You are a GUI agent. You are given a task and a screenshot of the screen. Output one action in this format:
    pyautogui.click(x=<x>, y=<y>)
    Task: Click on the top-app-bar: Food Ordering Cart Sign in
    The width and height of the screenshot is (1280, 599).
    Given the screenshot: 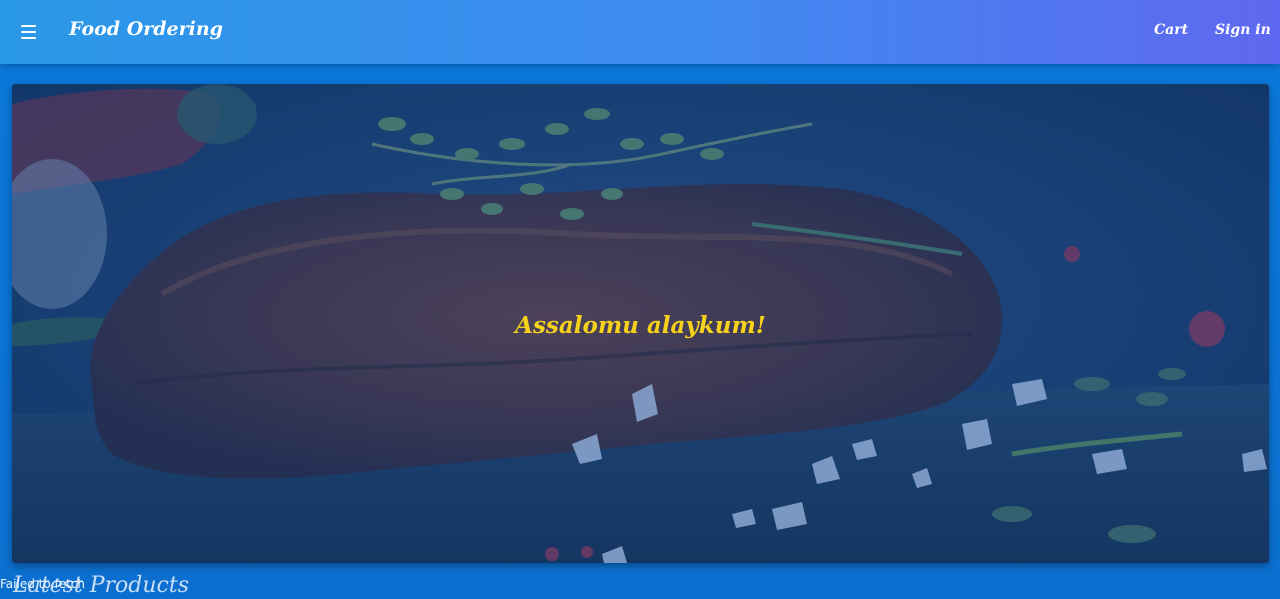 What is the action you would take?
    pyautogui.click(x=640, y=32)
    